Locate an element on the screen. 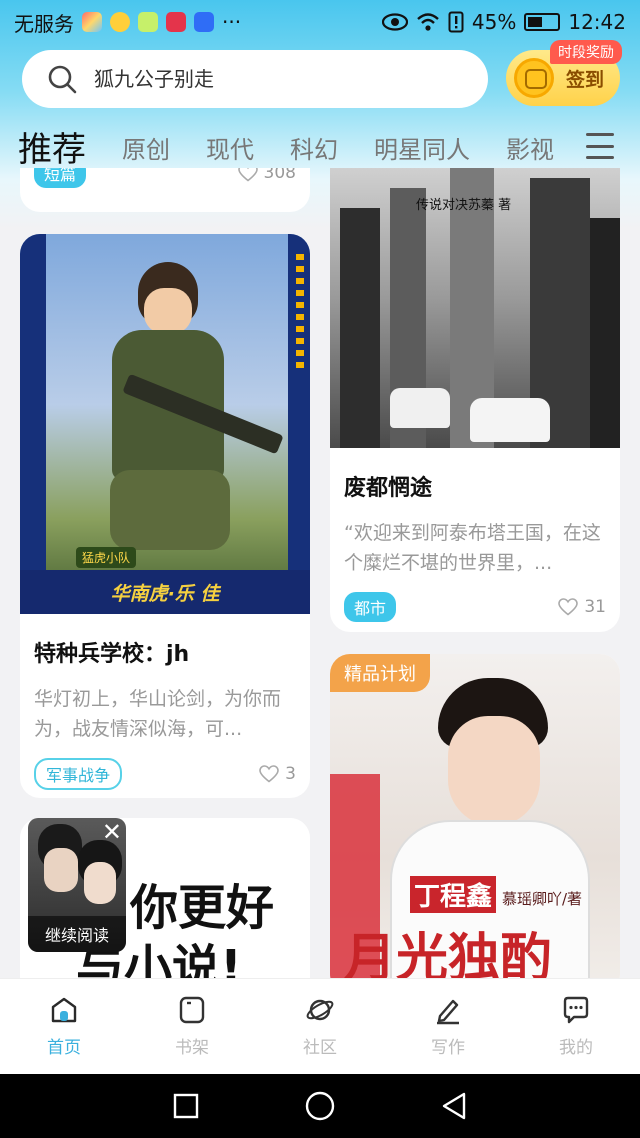 This screenshot has width=640, height=1138. search-input is located at coordinates (259, 79).